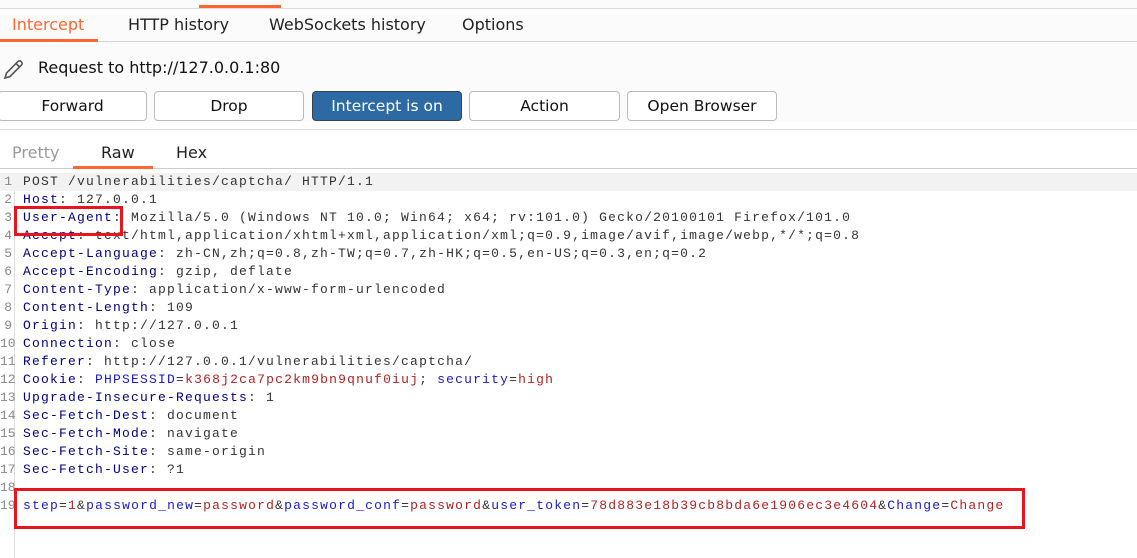 The image size is (1137, 558). Describe the element at coordinates (568, 434) in the screenshot. I see `code-line: 15 Sec-Fetch-Mode: navigate` at that location.